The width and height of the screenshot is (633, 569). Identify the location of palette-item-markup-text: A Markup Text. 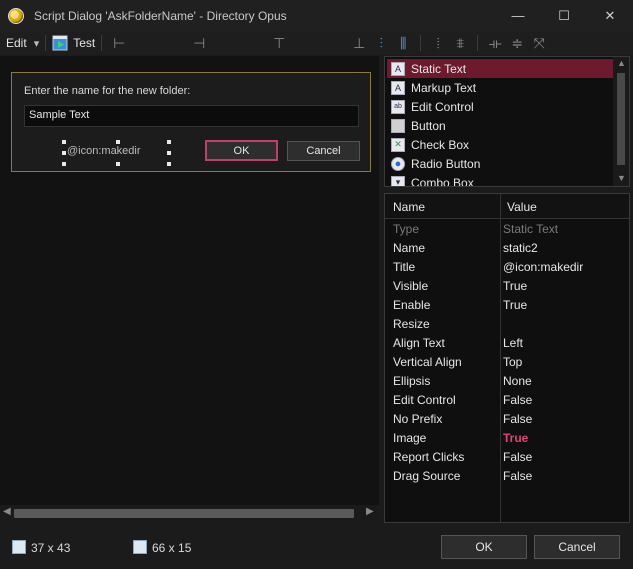
(500, 87).